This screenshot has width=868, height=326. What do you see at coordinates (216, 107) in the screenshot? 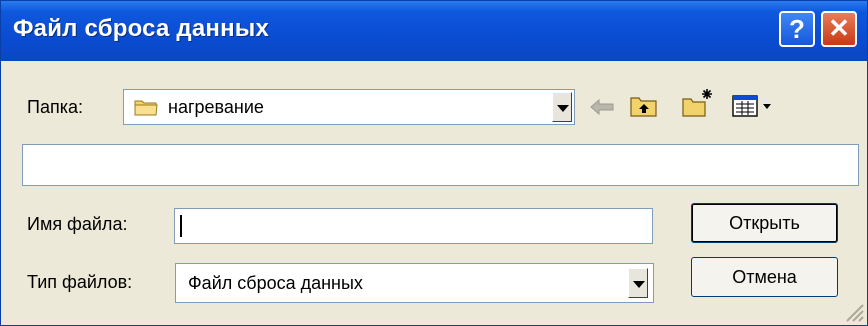
I see `folder-value: нагревание` at bounding box center [216, 107].